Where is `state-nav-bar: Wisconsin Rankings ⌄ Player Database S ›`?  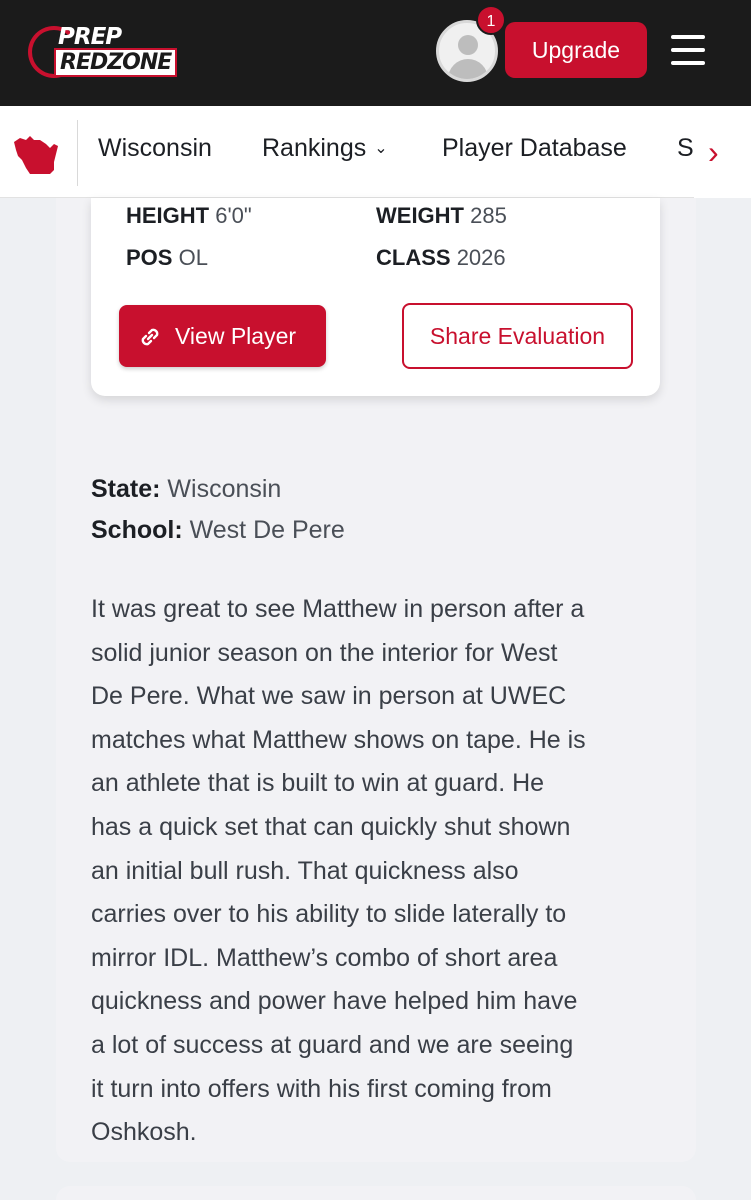 state-nav-bar: Wisconsin Rankings ⌄ Player Database S › is located at coordinates (375, 152).